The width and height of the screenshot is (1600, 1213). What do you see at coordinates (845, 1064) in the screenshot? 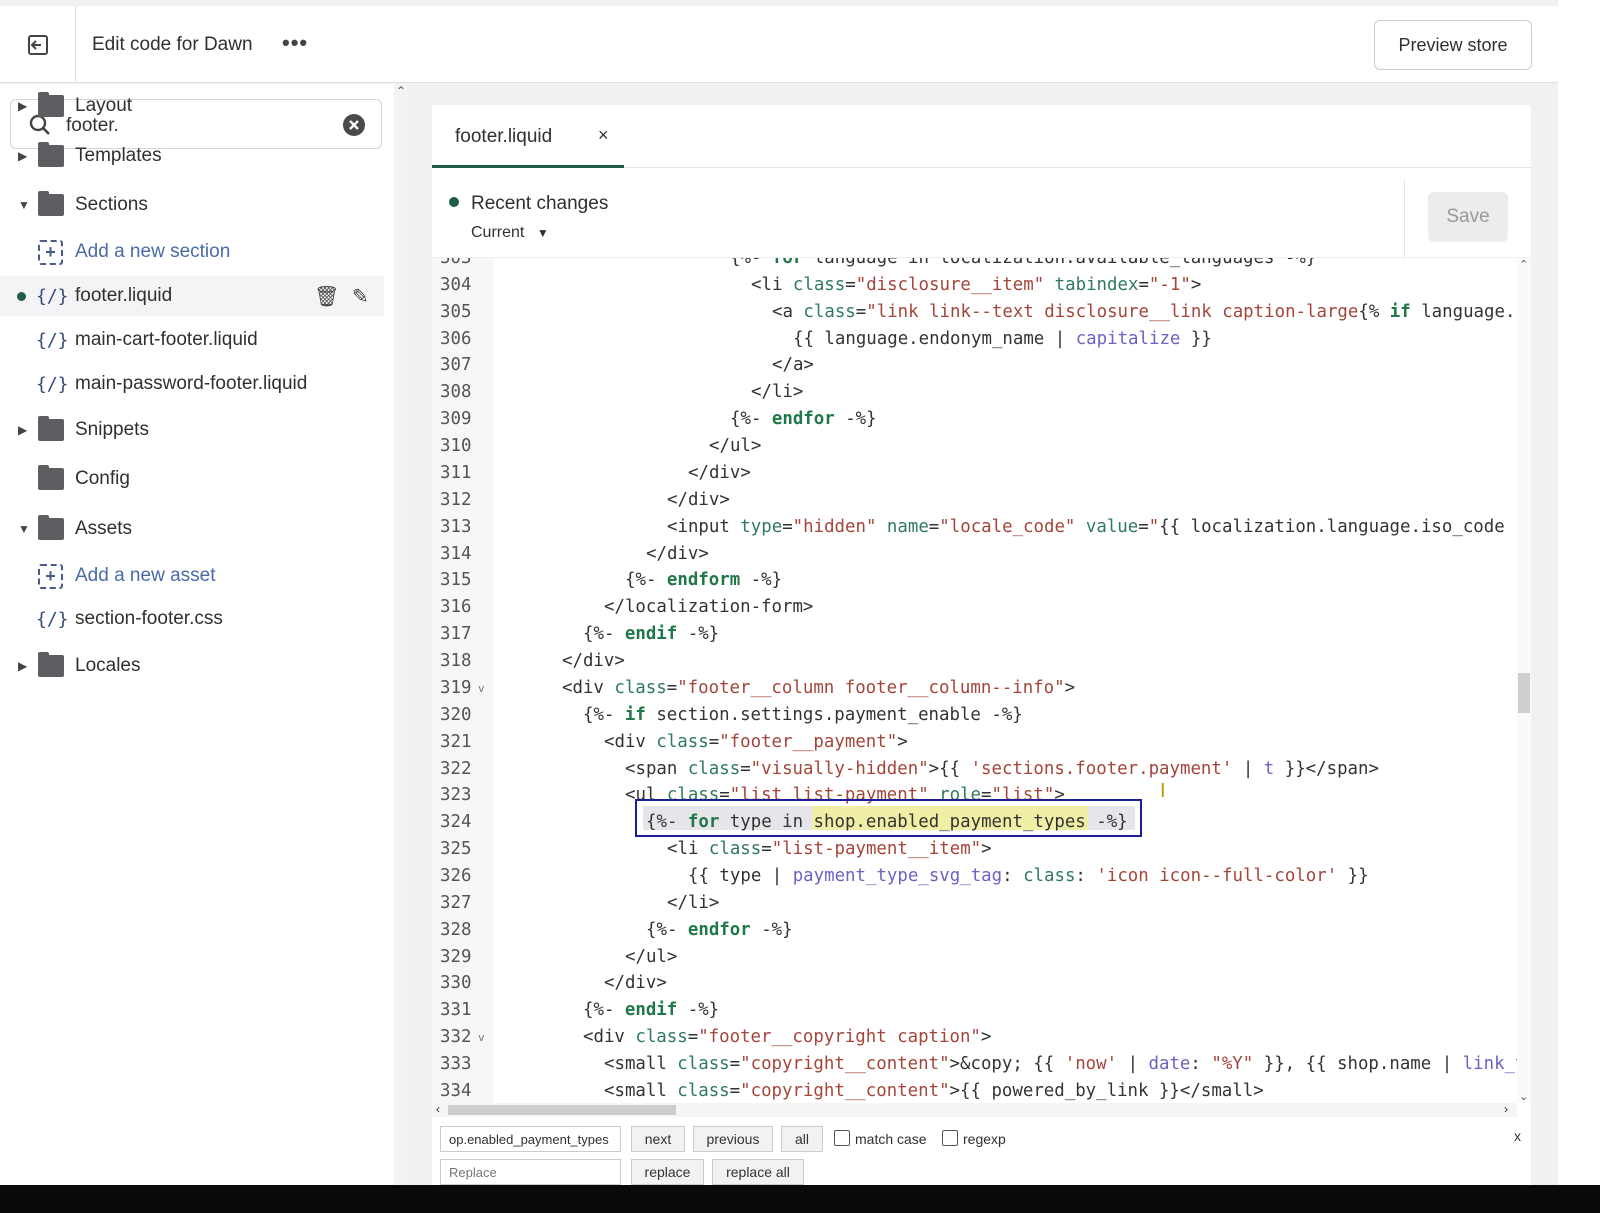
I see `code-token: "copyright__content"` at bounding box center [845, 1064].